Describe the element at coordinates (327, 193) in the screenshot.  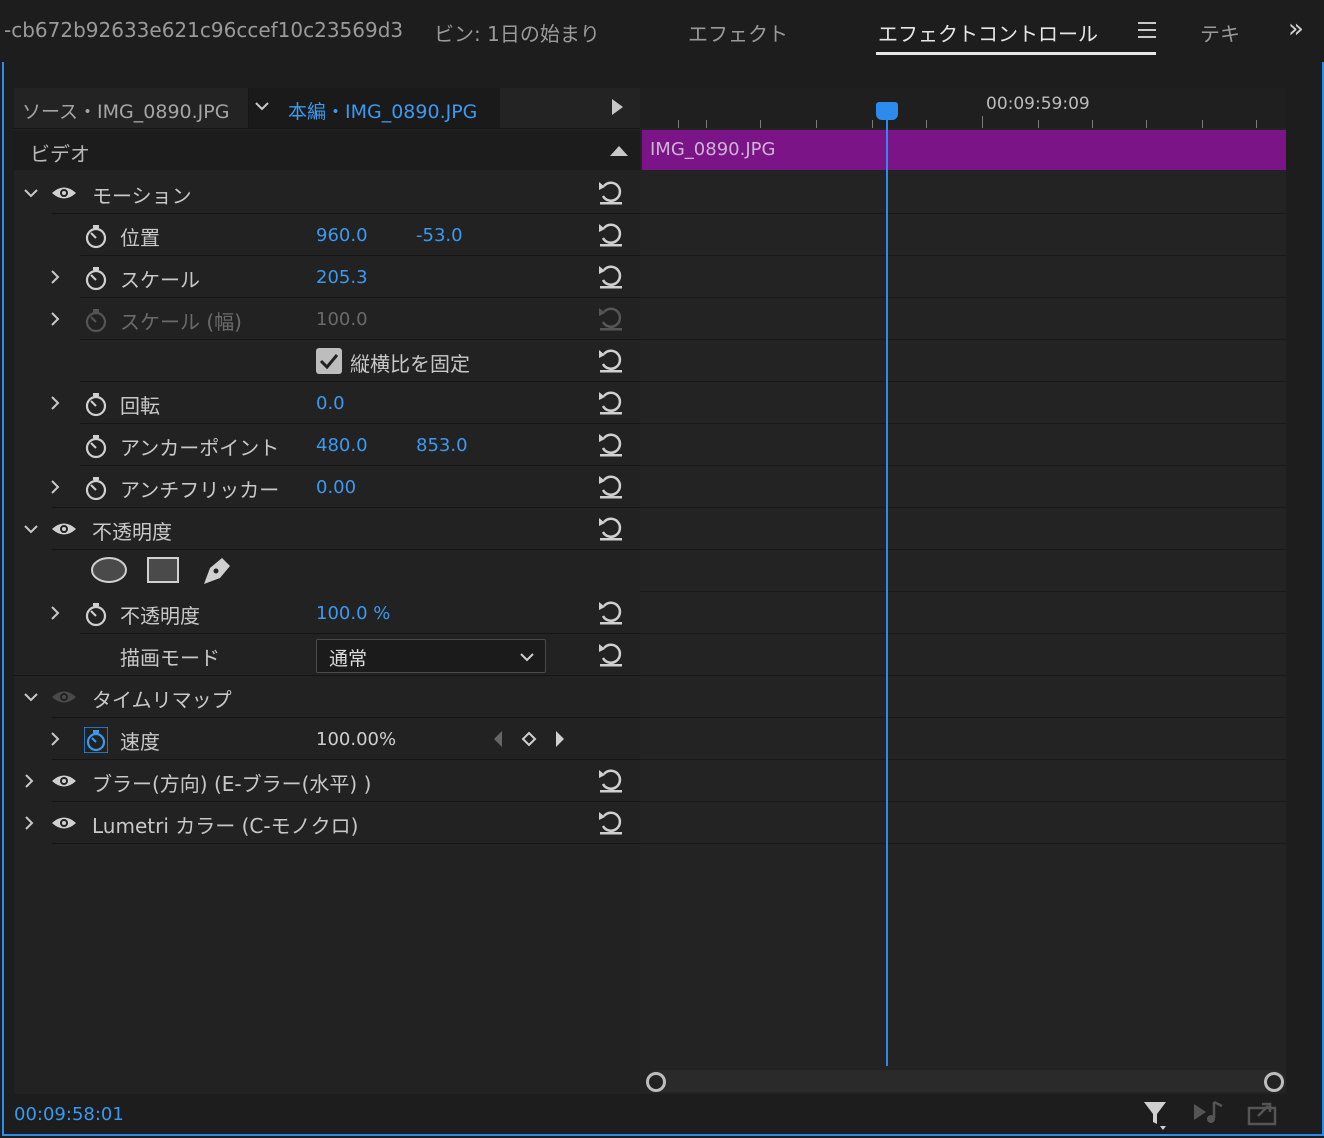
I see `motion-effect-row: モーション` at that location.